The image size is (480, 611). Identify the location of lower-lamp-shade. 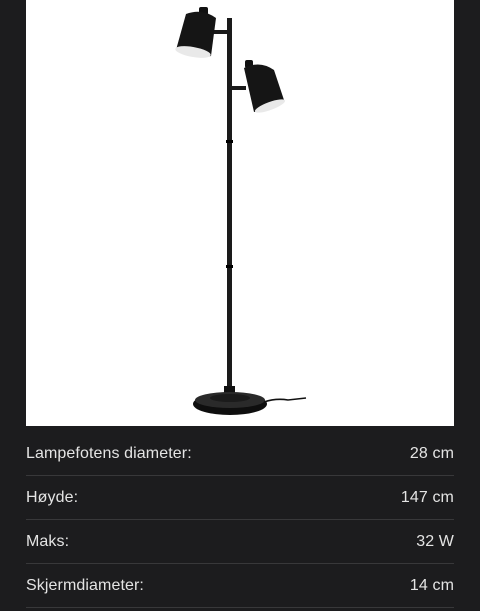
(265, 86).